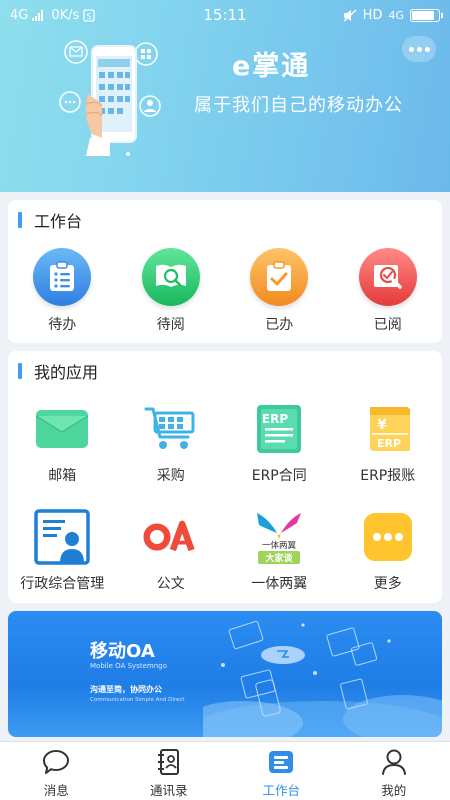  I want to click on erp-reimburse-label: ERP报账, so click(388, 476).